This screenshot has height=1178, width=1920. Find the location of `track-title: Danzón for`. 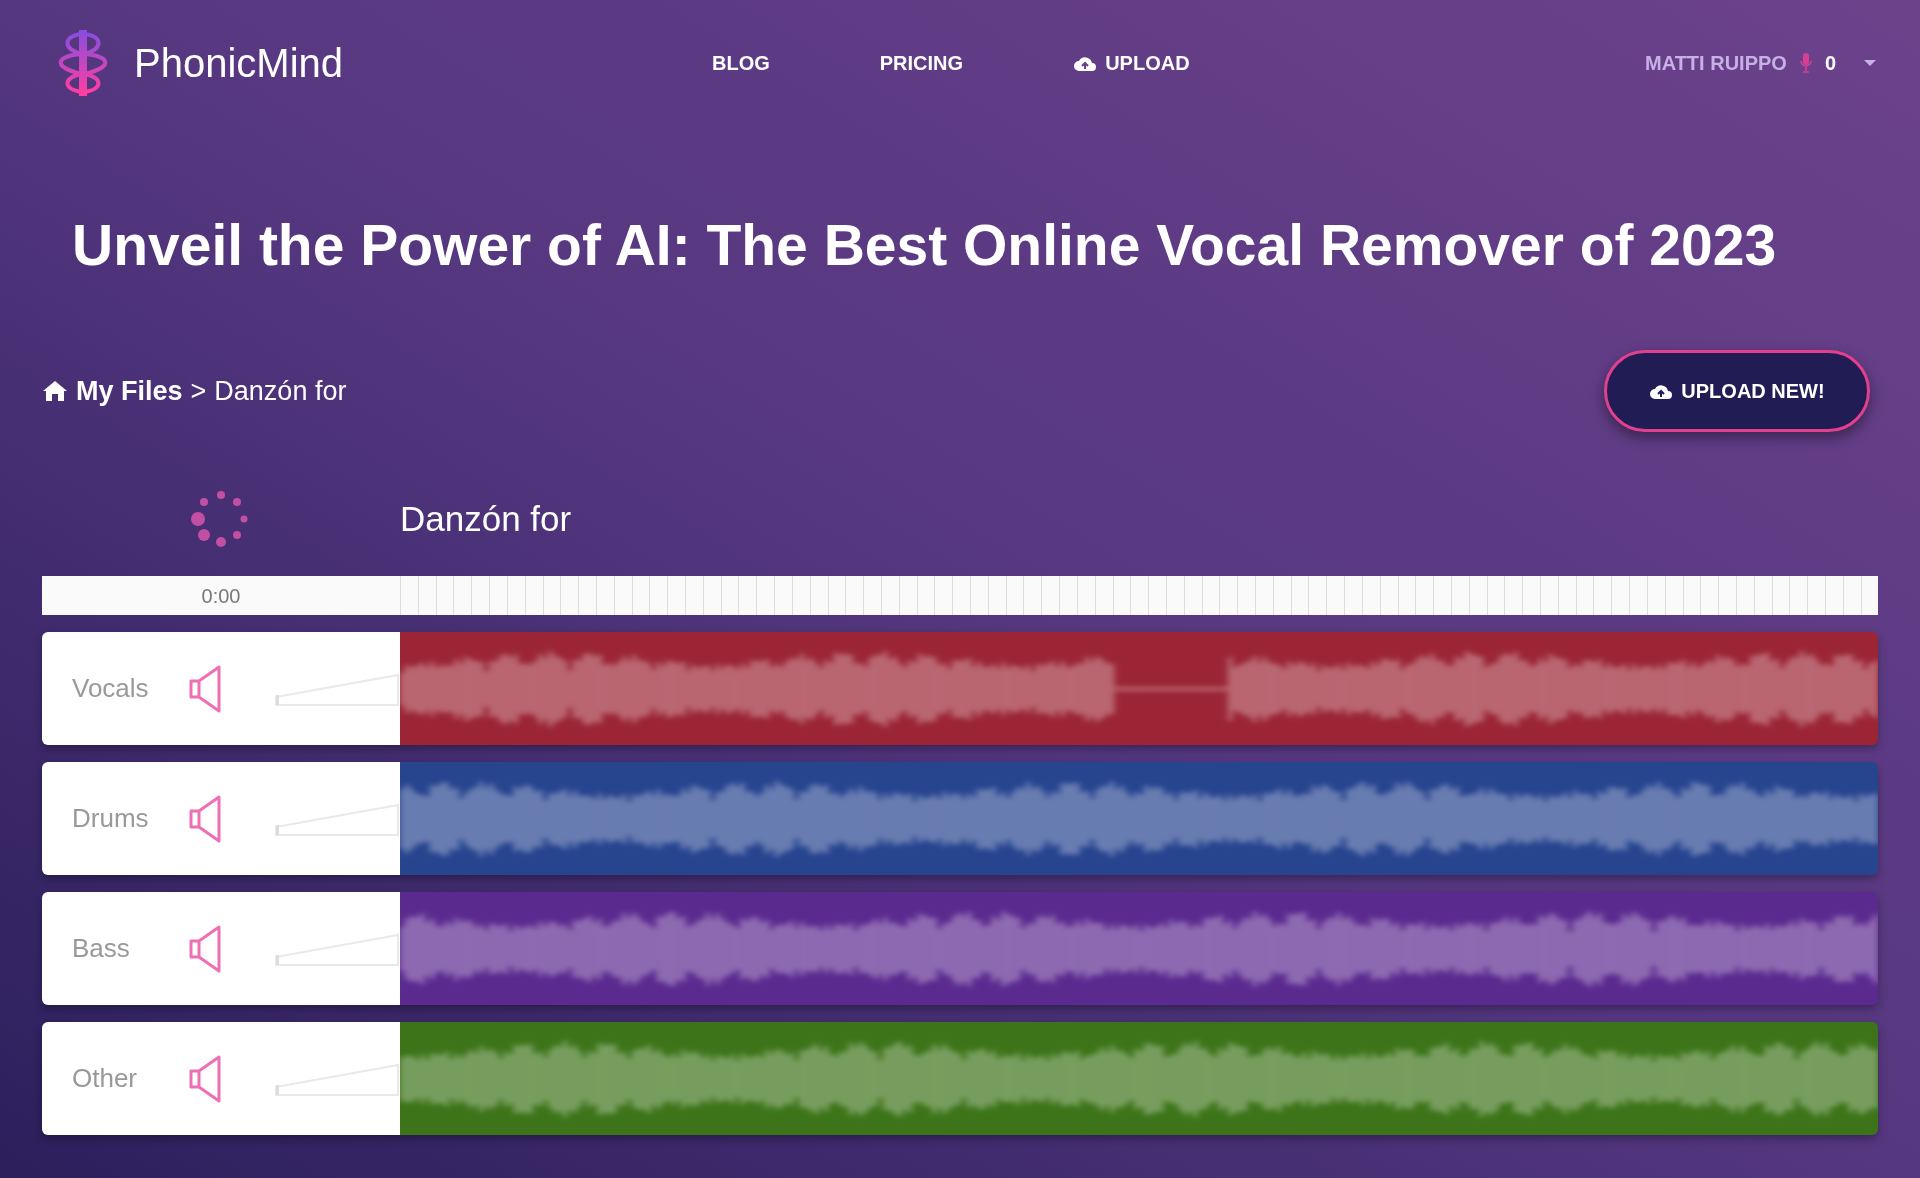

track-title: Danzón for is located at coordinates (486, 518).